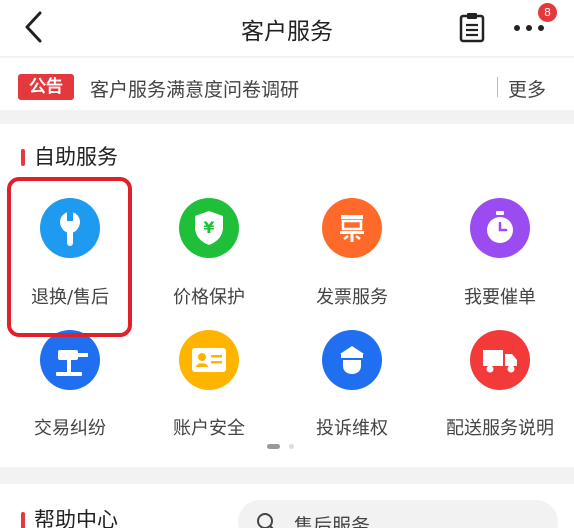  I want to click on stopwatch-icon, so click(500, 228).